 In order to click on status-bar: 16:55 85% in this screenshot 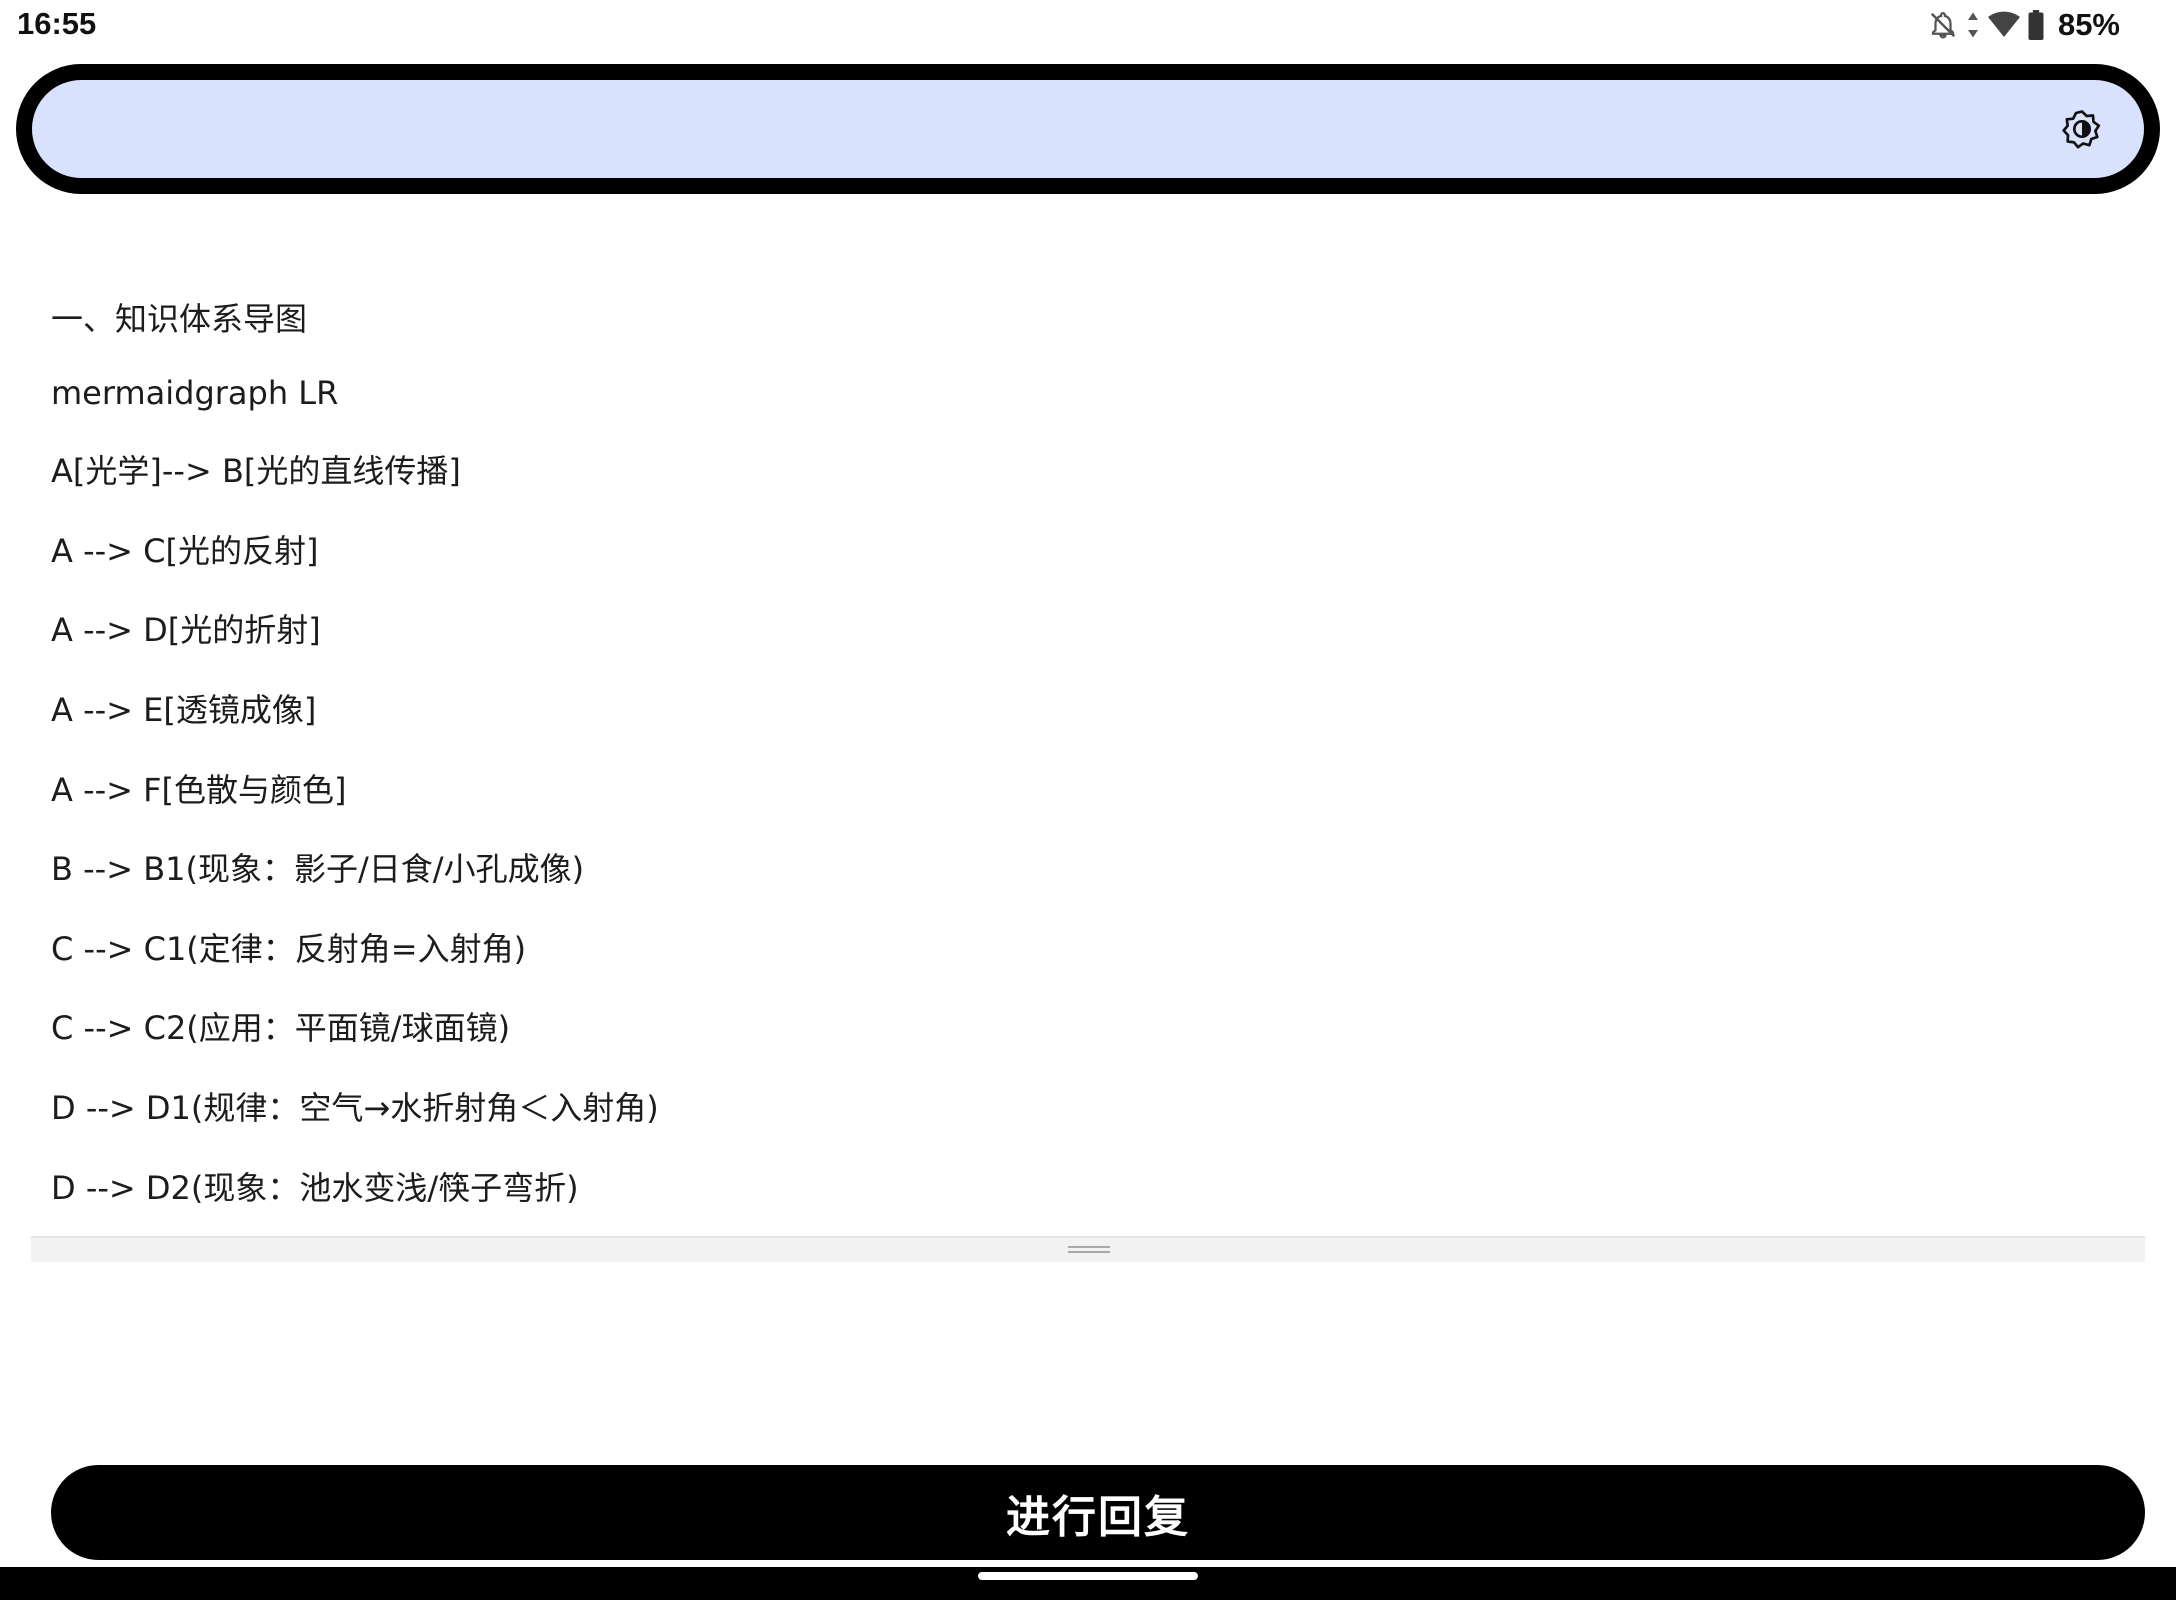, I will do `click(1088, 26)`.